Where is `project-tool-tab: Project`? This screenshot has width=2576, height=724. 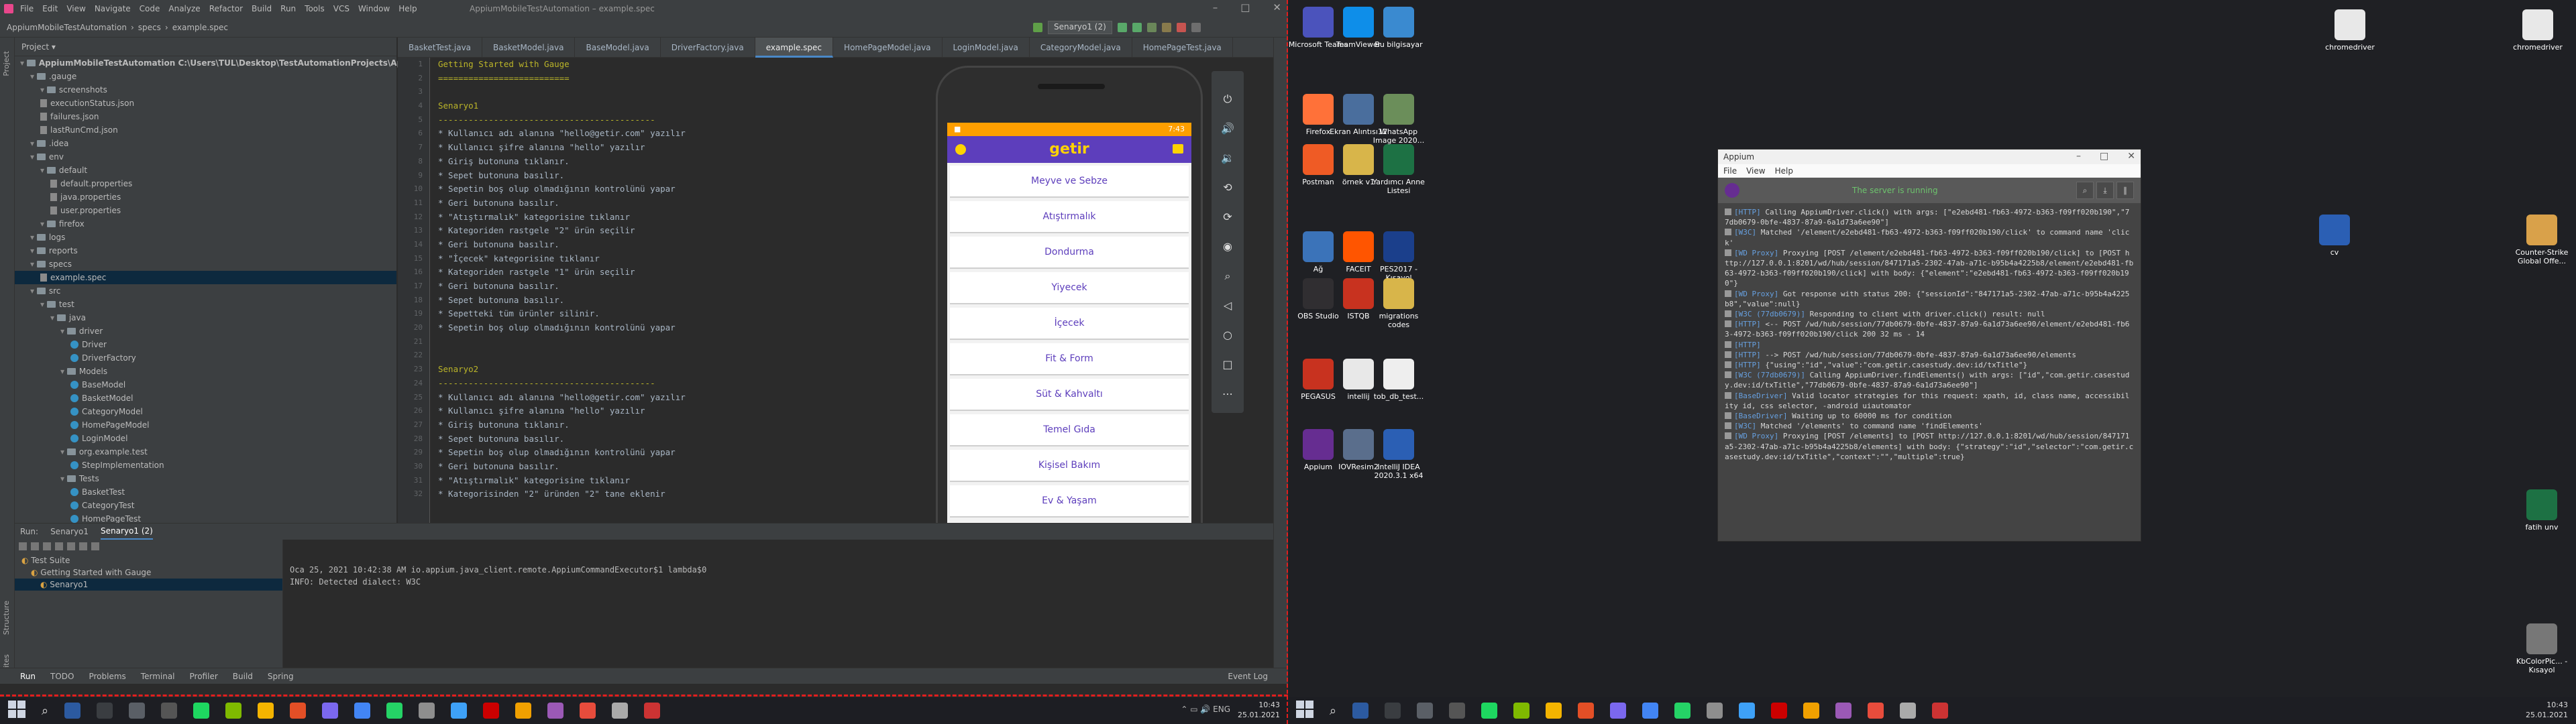 project-tool-tab: Project is located at coordinates (6, 63).